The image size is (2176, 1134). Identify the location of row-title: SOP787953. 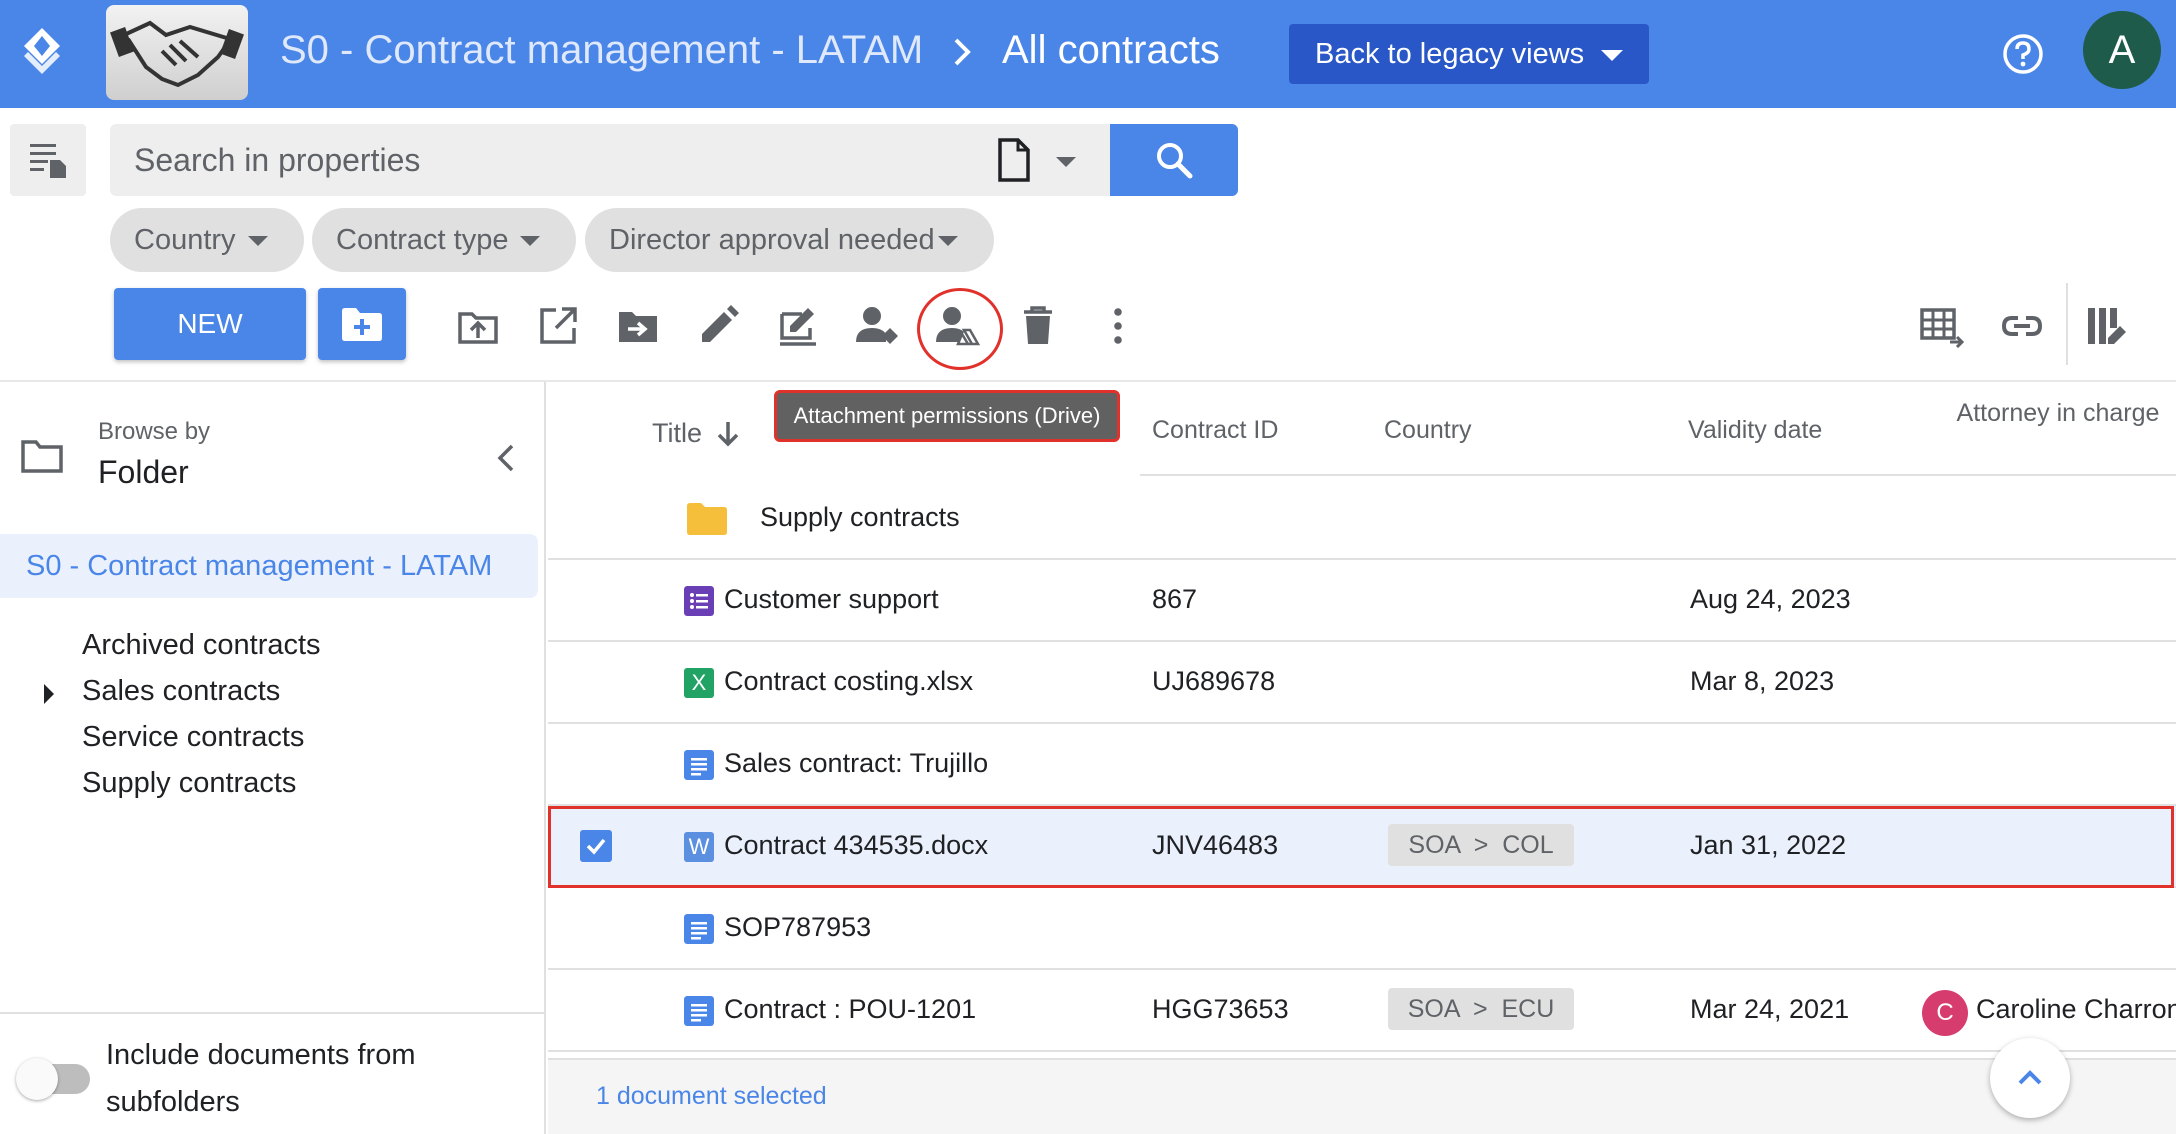
(797, 927).